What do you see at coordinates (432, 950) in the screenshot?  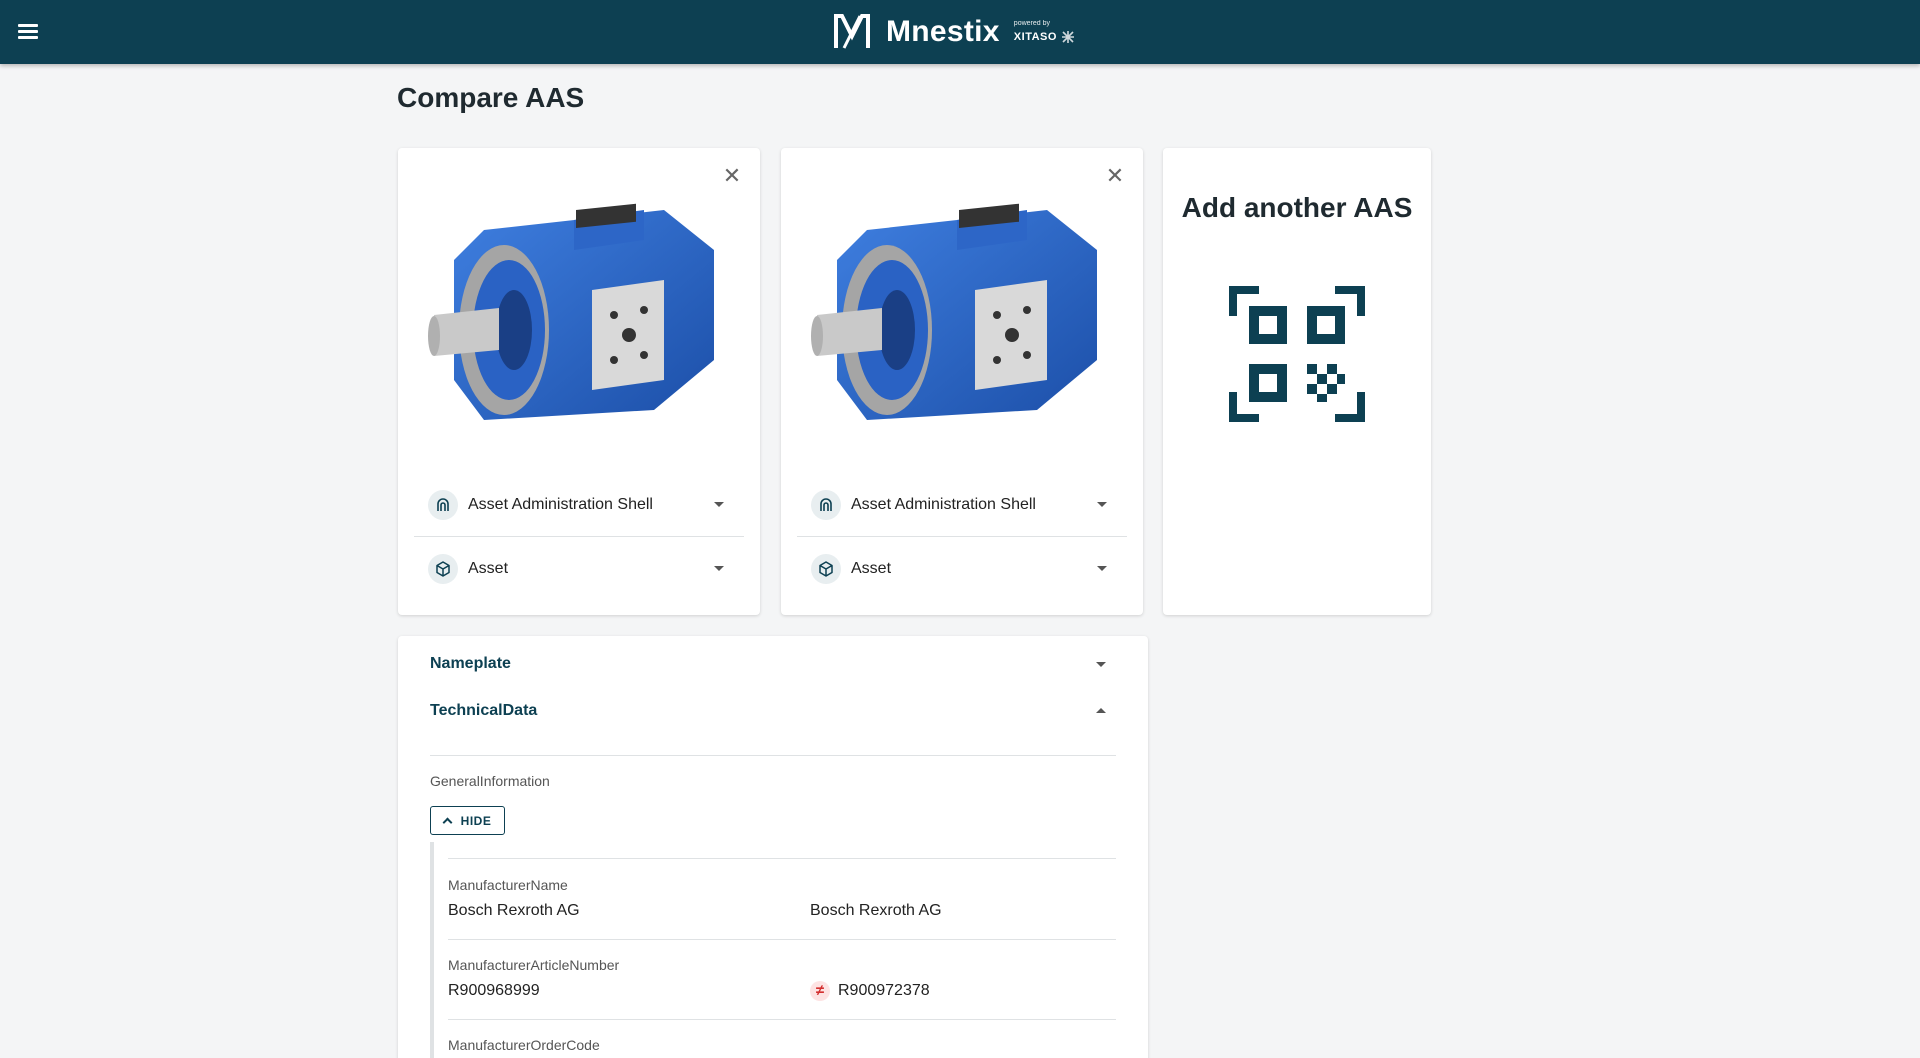 I see `group-indent-line` at bounding box center [432, 950].